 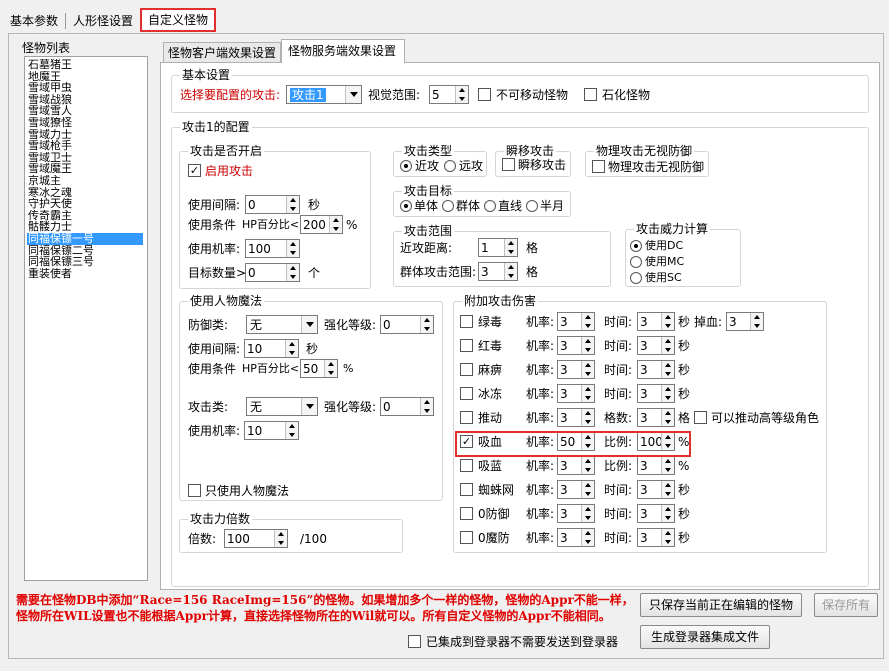 I want to click on list-item: 寒冰之魂, so click(x=85, y=193).